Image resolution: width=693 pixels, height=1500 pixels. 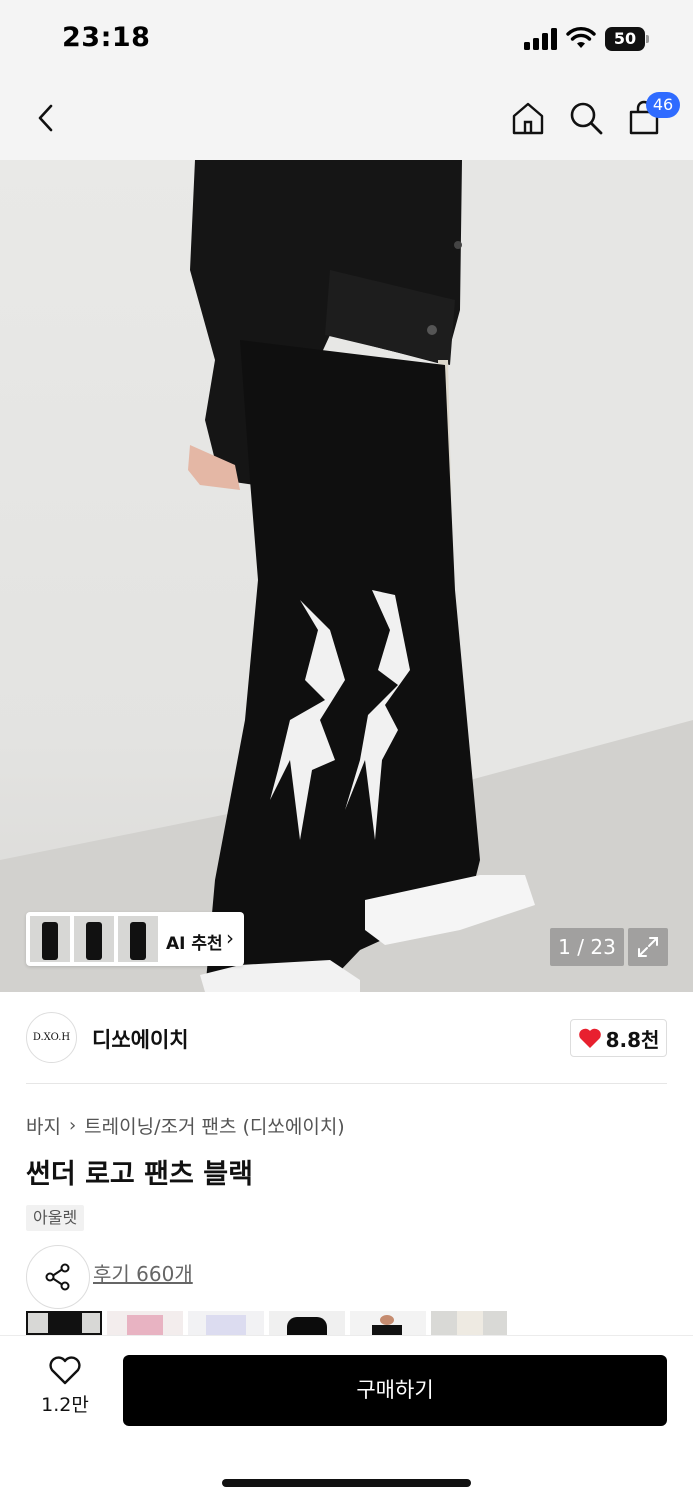 I want to click on expand-icon, so click(x=648, y=947).